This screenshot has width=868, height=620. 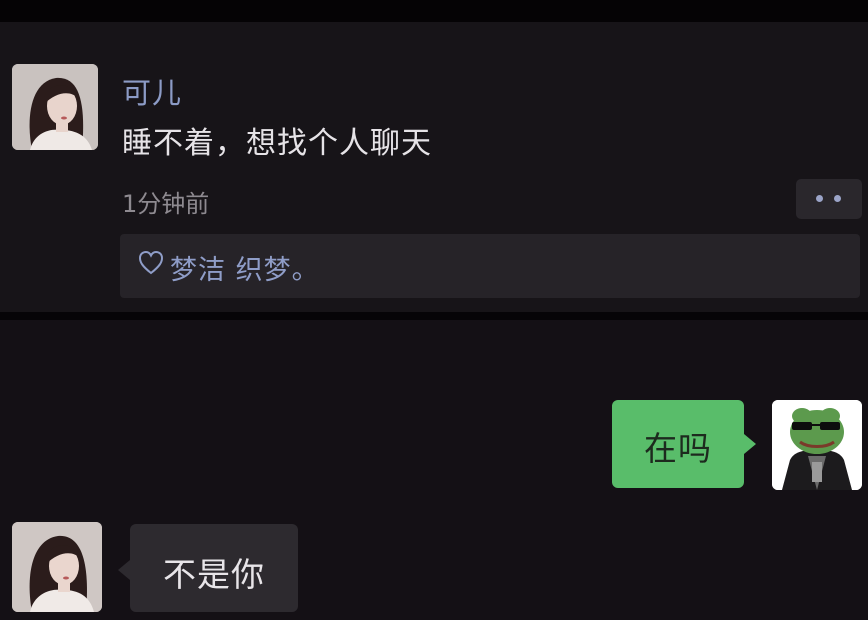 I want to click on message-text: 不是你, so click(x=214, y=574).